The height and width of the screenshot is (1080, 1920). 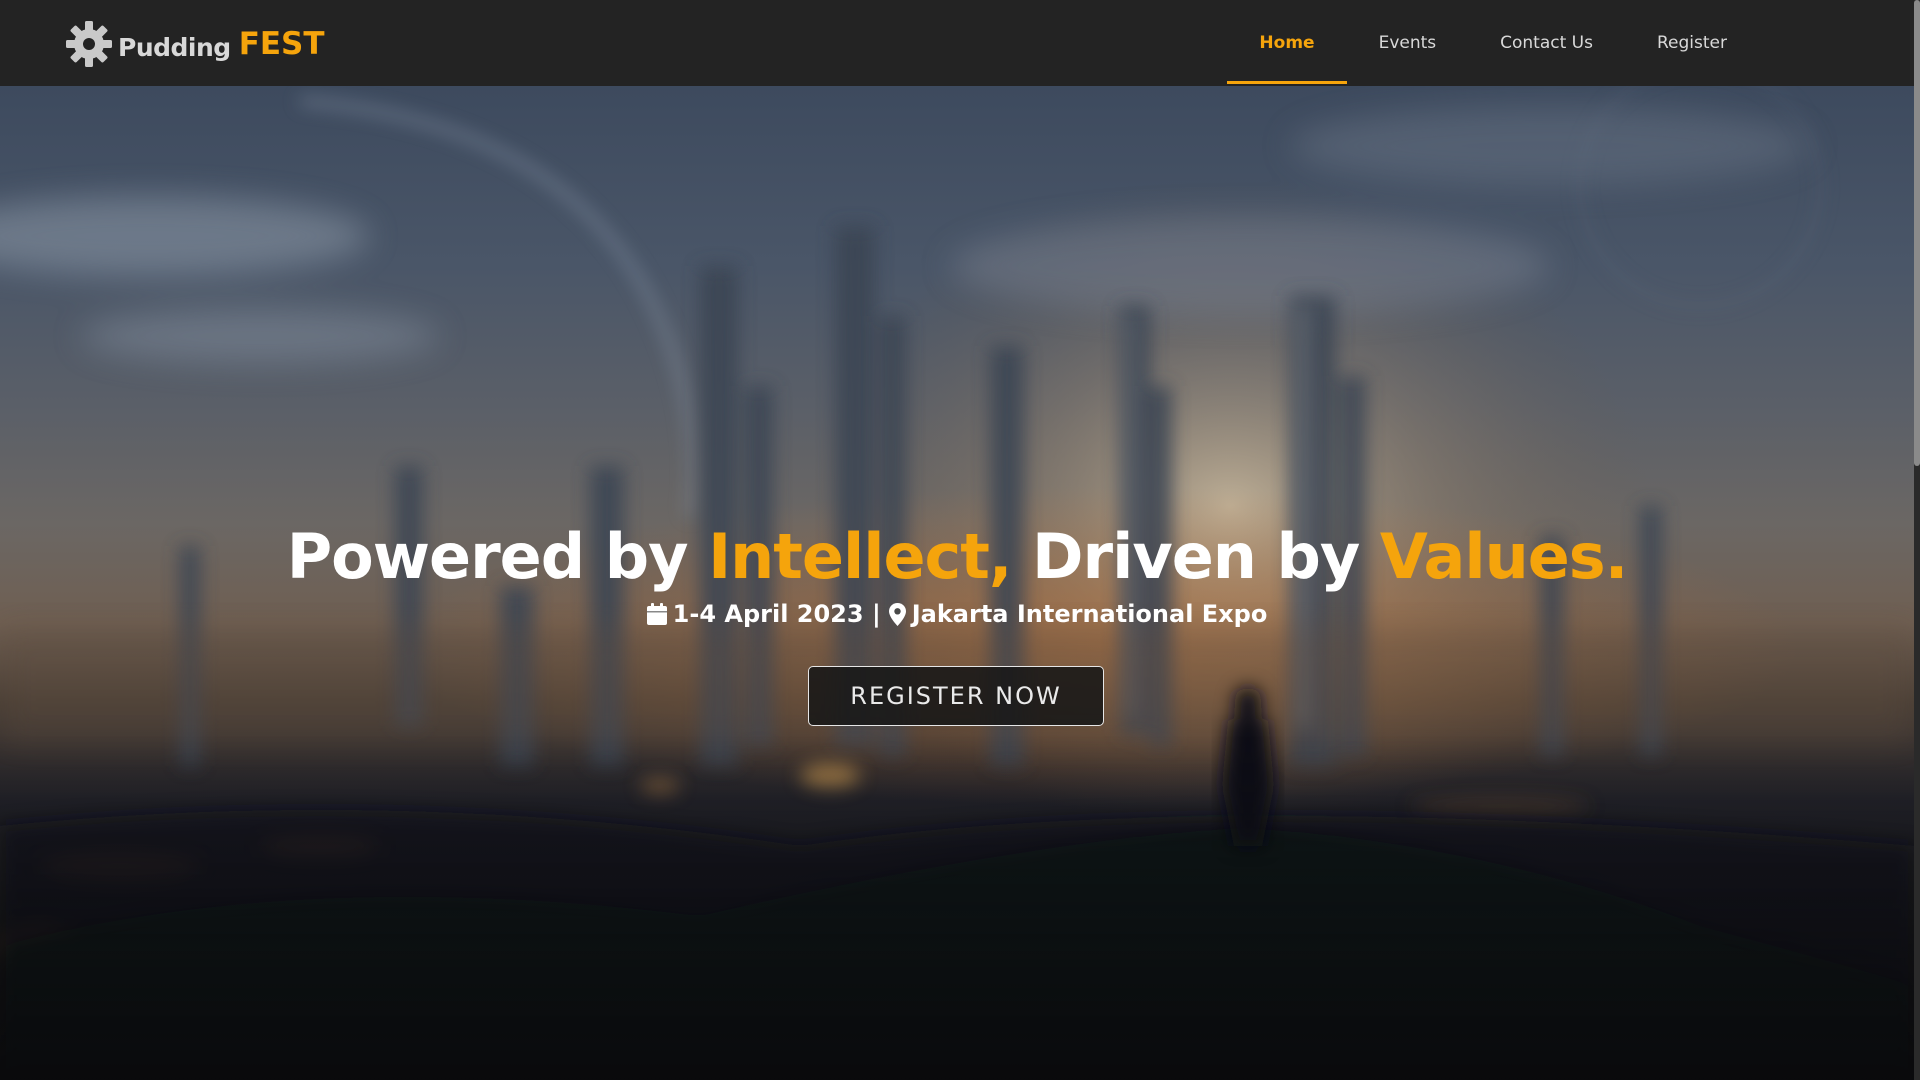 I want to click on brand-name-part1: Pudding, so click(x=174, y=47).